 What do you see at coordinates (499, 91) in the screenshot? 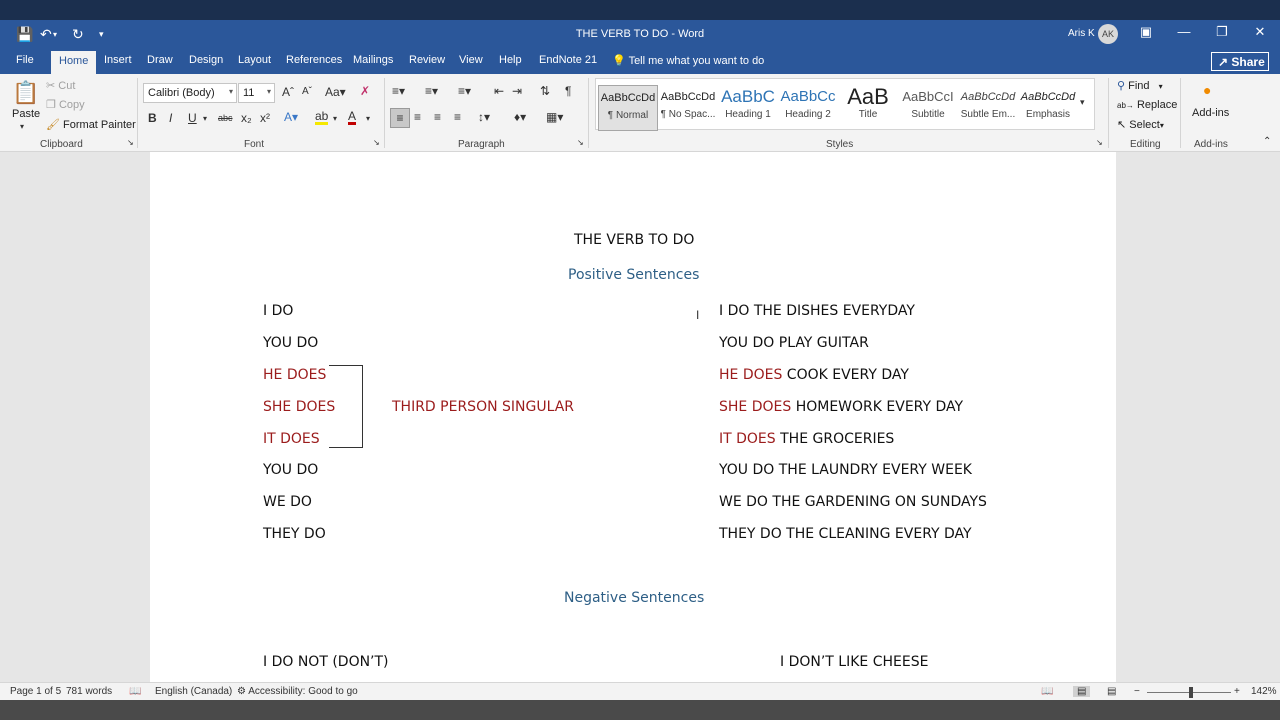
I see `decrease-indent-icon: ⇤` at bounding box center [499, 91].